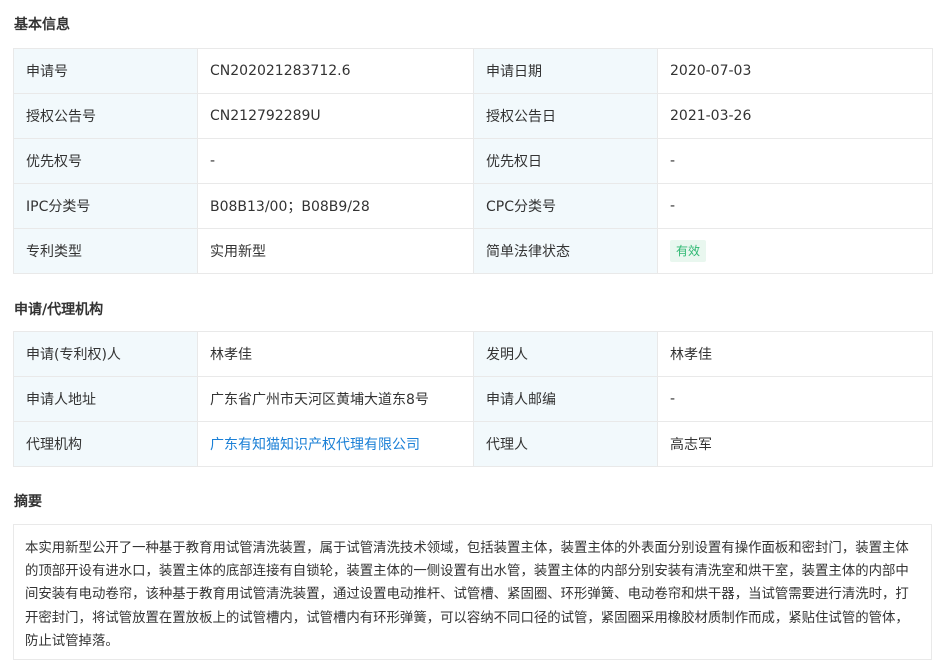 The height and width of the screenshot is (668, 948). Describe the element at coordinates (795, 251) in the screenshot. I see `legal-status-cell: 有效` at that location.